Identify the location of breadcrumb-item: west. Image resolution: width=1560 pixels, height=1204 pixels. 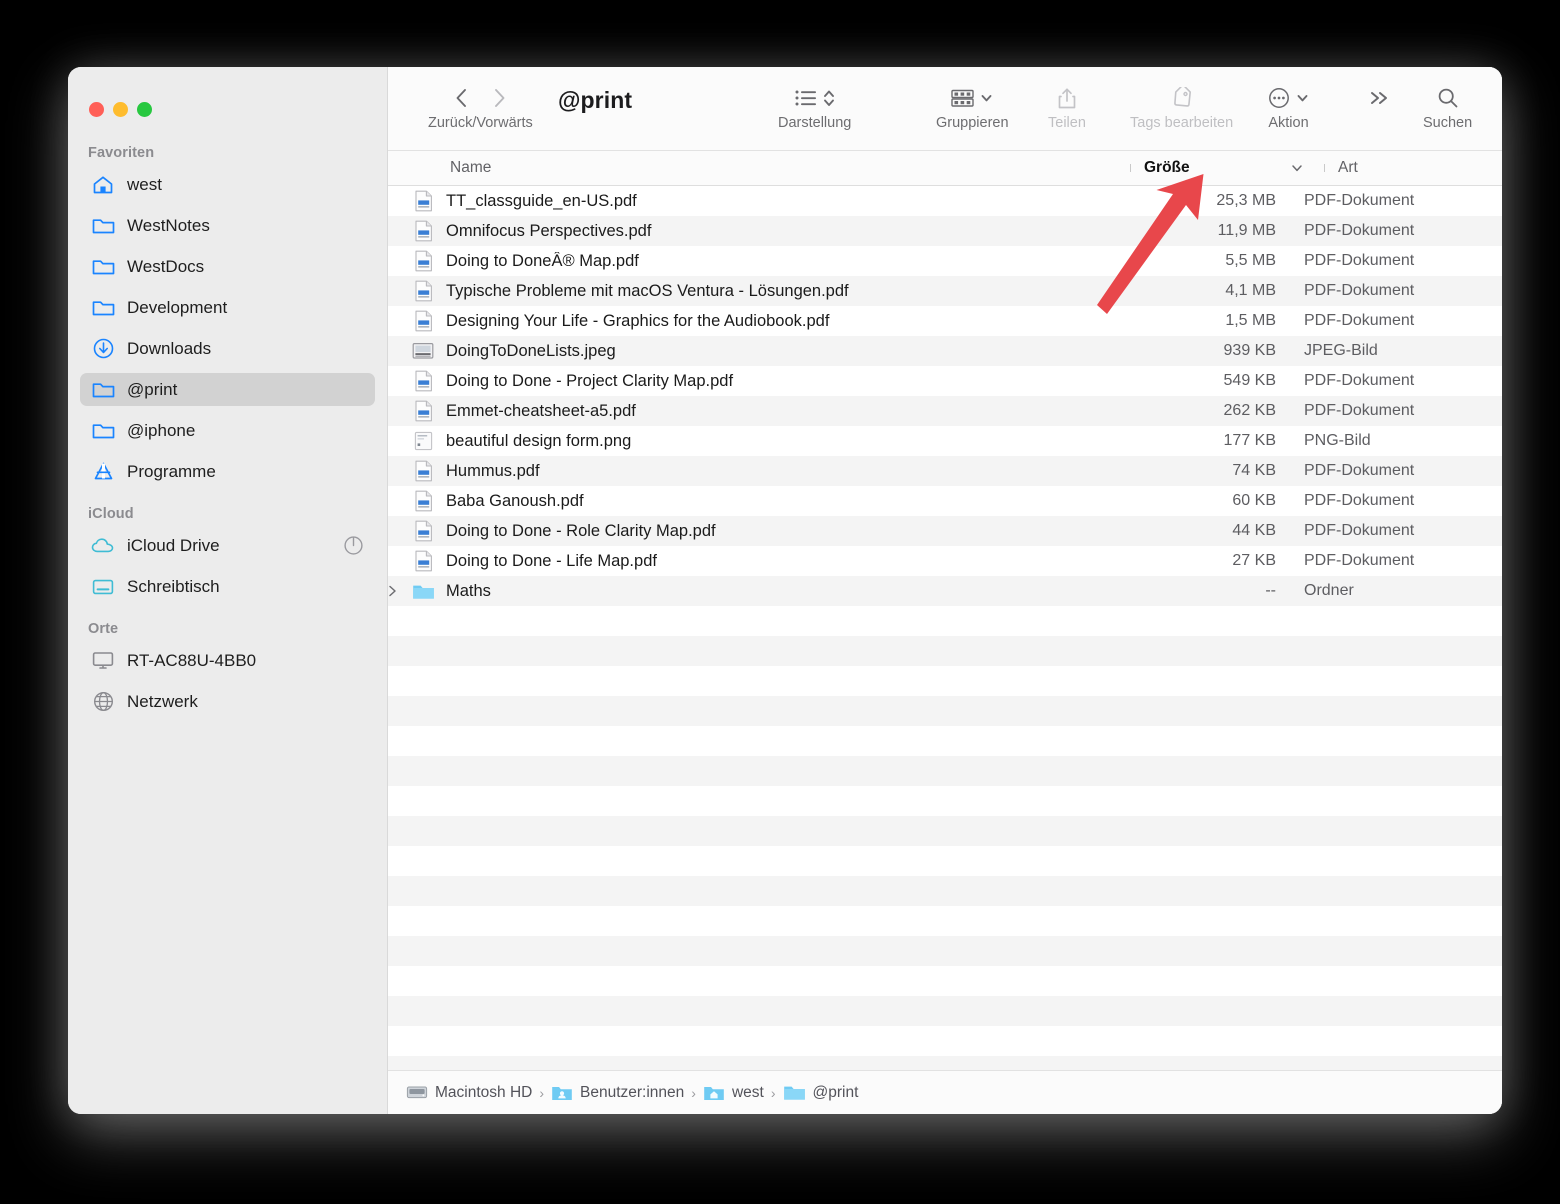
(733, 1093).